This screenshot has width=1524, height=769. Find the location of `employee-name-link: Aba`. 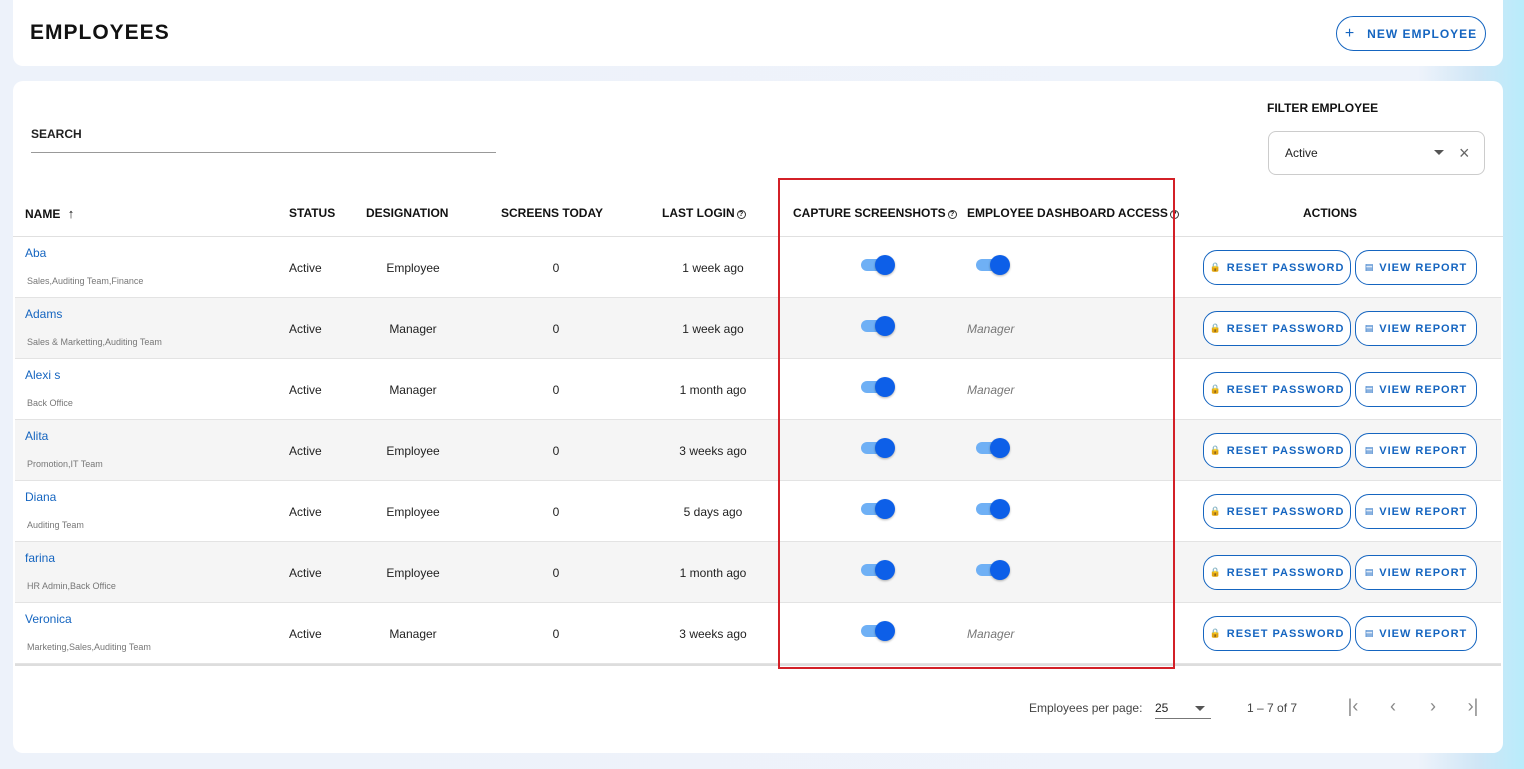

employee-name-link: Aba is located at coordinates (35, 253).